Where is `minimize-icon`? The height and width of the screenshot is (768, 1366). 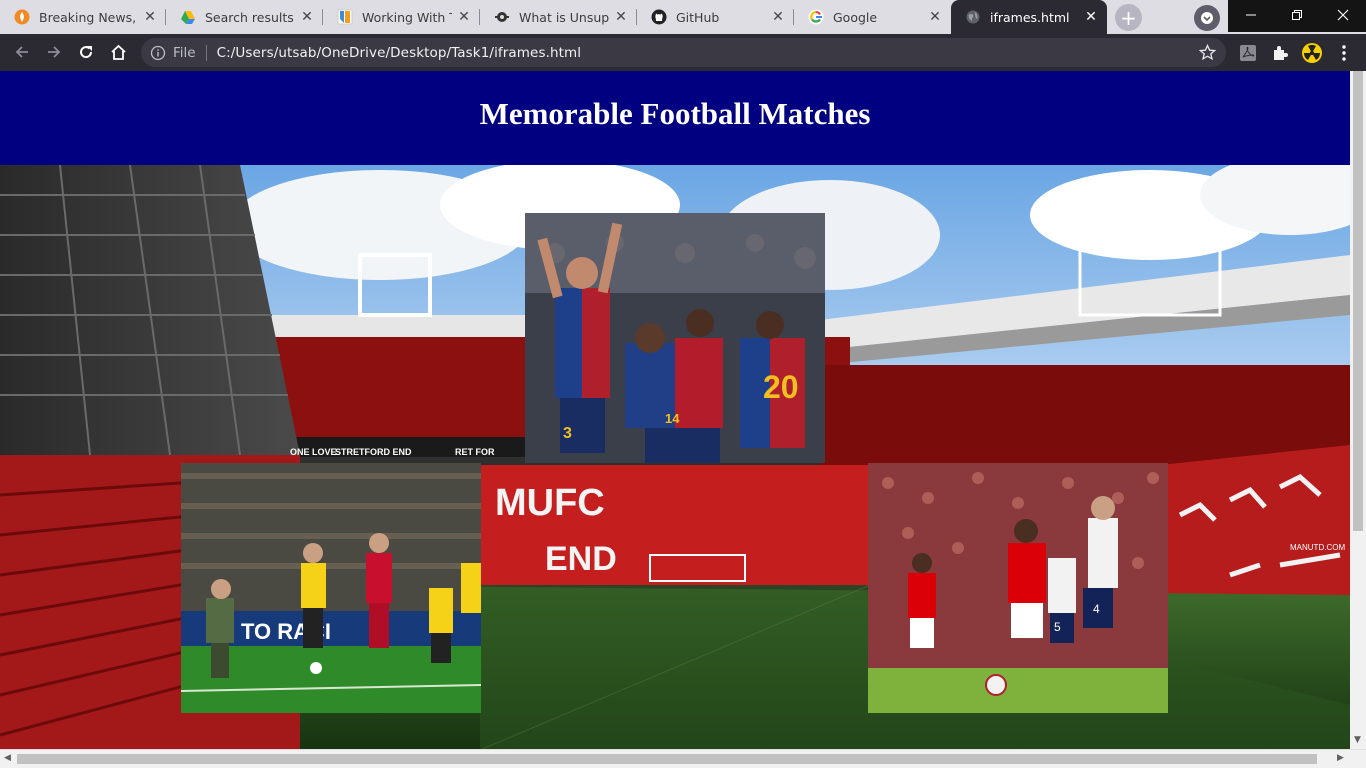 minimize-icon is located at coordinates (1251, 15).